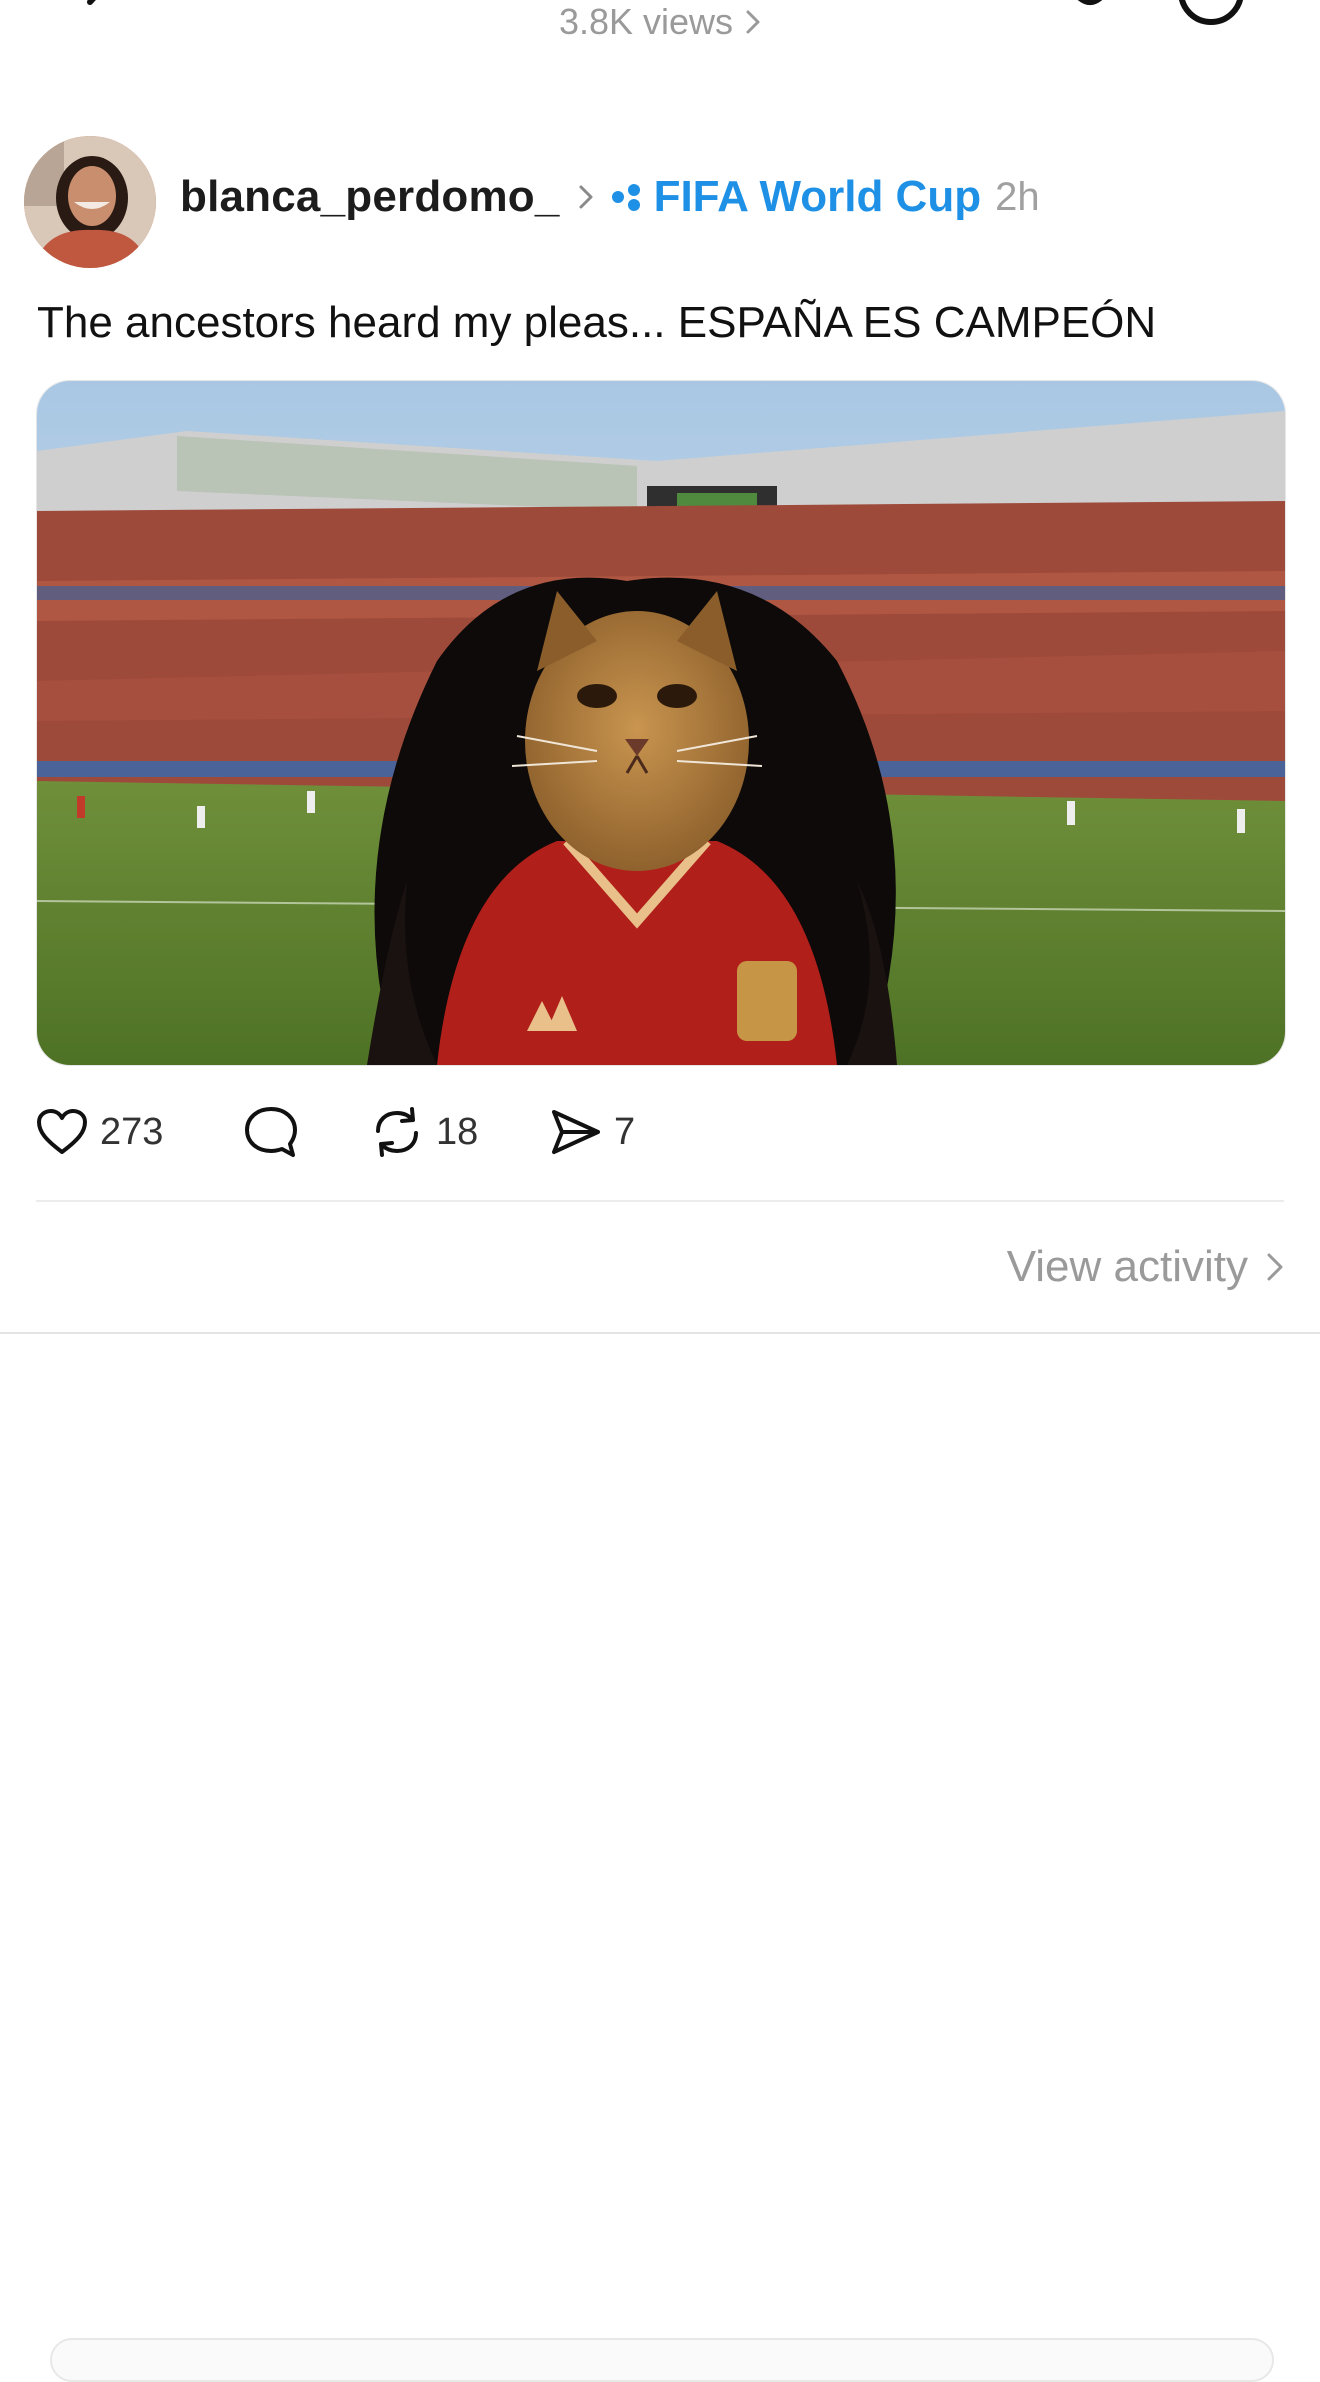  I want to click on username-link: blanca_perdomo_, so click(370, 197).